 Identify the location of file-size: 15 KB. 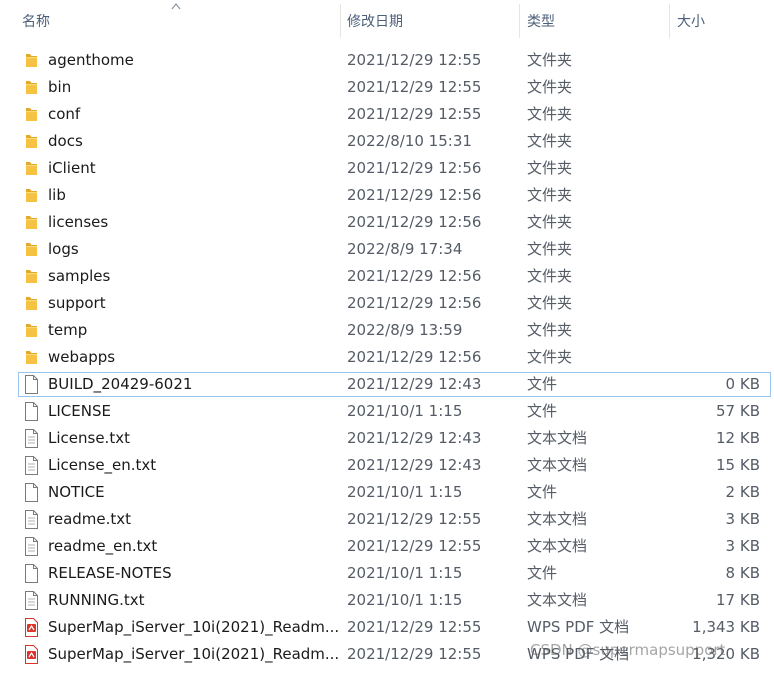
(738, 465).